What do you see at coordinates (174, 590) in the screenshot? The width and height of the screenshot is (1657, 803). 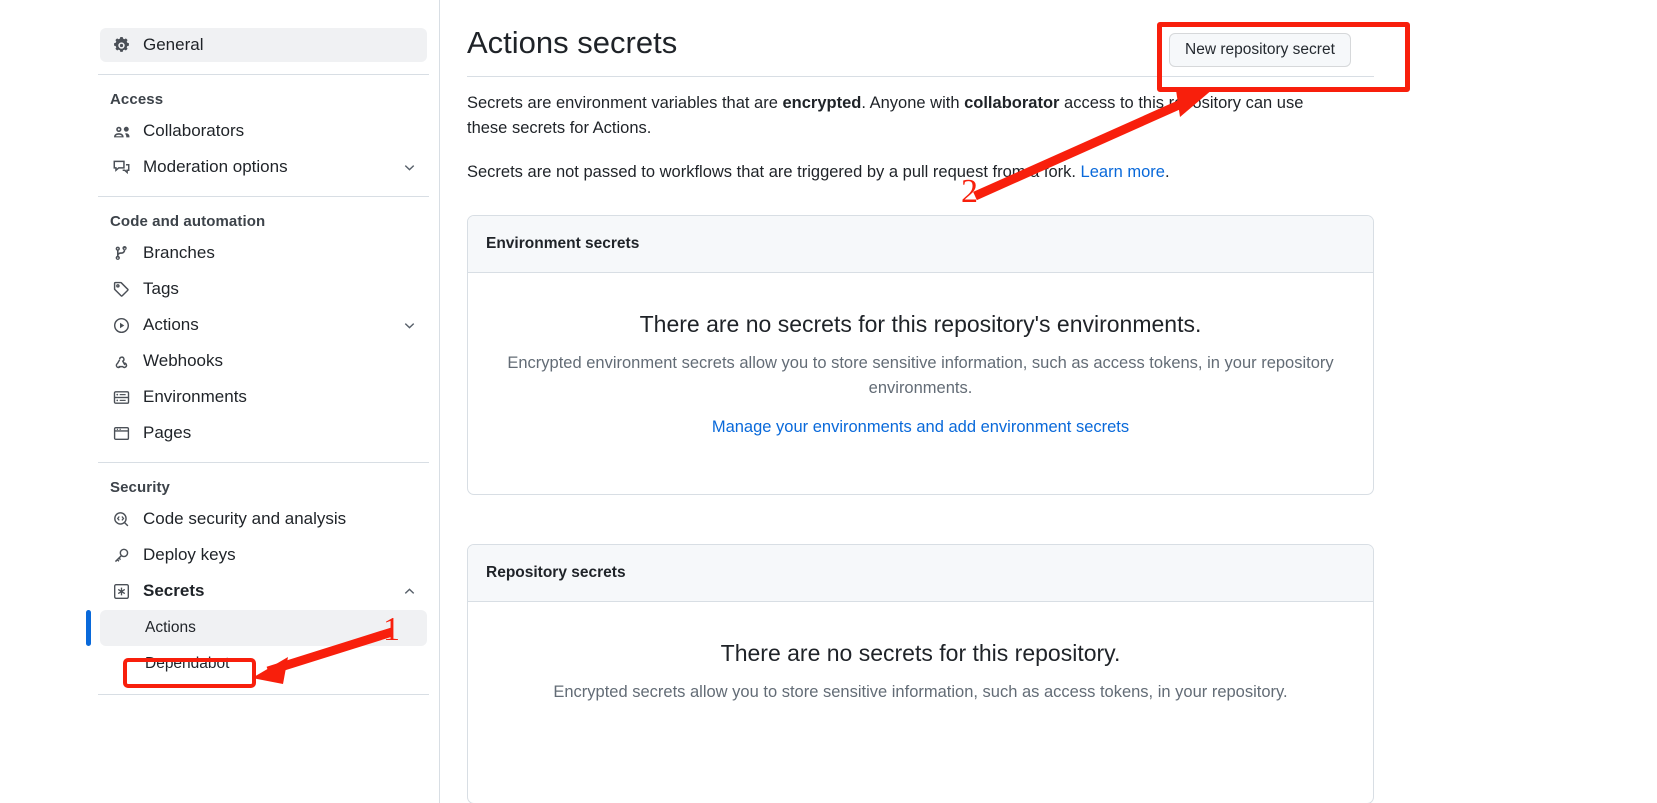 I see `sidebar-item-label: Secrets` at bounding box center [174, 590].